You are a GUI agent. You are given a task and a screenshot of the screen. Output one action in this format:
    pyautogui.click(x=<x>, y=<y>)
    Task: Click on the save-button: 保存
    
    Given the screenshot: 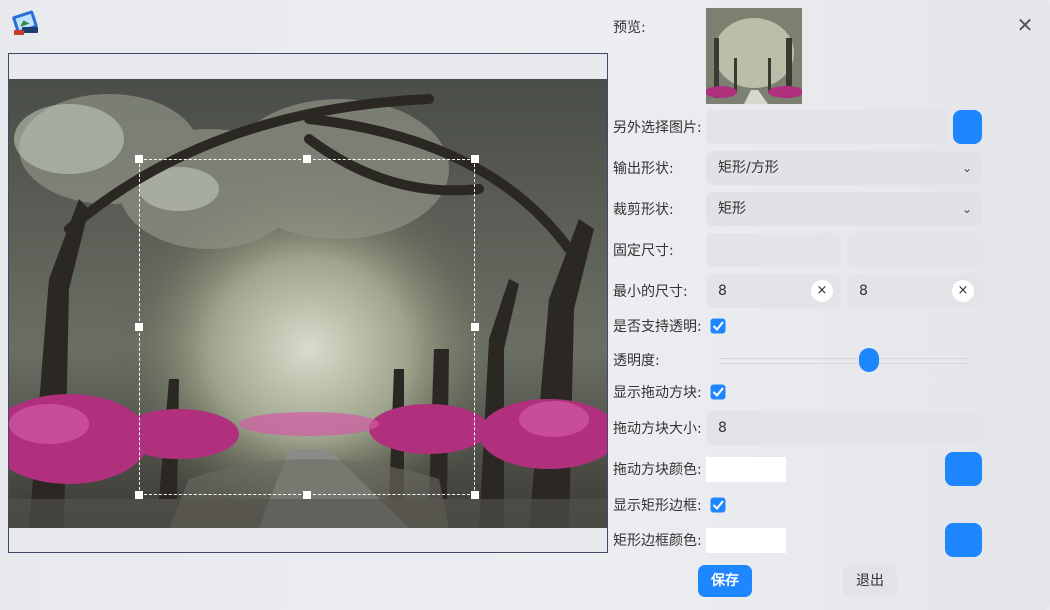 What is the action you would take?
    pyautogui.click(x=725, y=581)
    